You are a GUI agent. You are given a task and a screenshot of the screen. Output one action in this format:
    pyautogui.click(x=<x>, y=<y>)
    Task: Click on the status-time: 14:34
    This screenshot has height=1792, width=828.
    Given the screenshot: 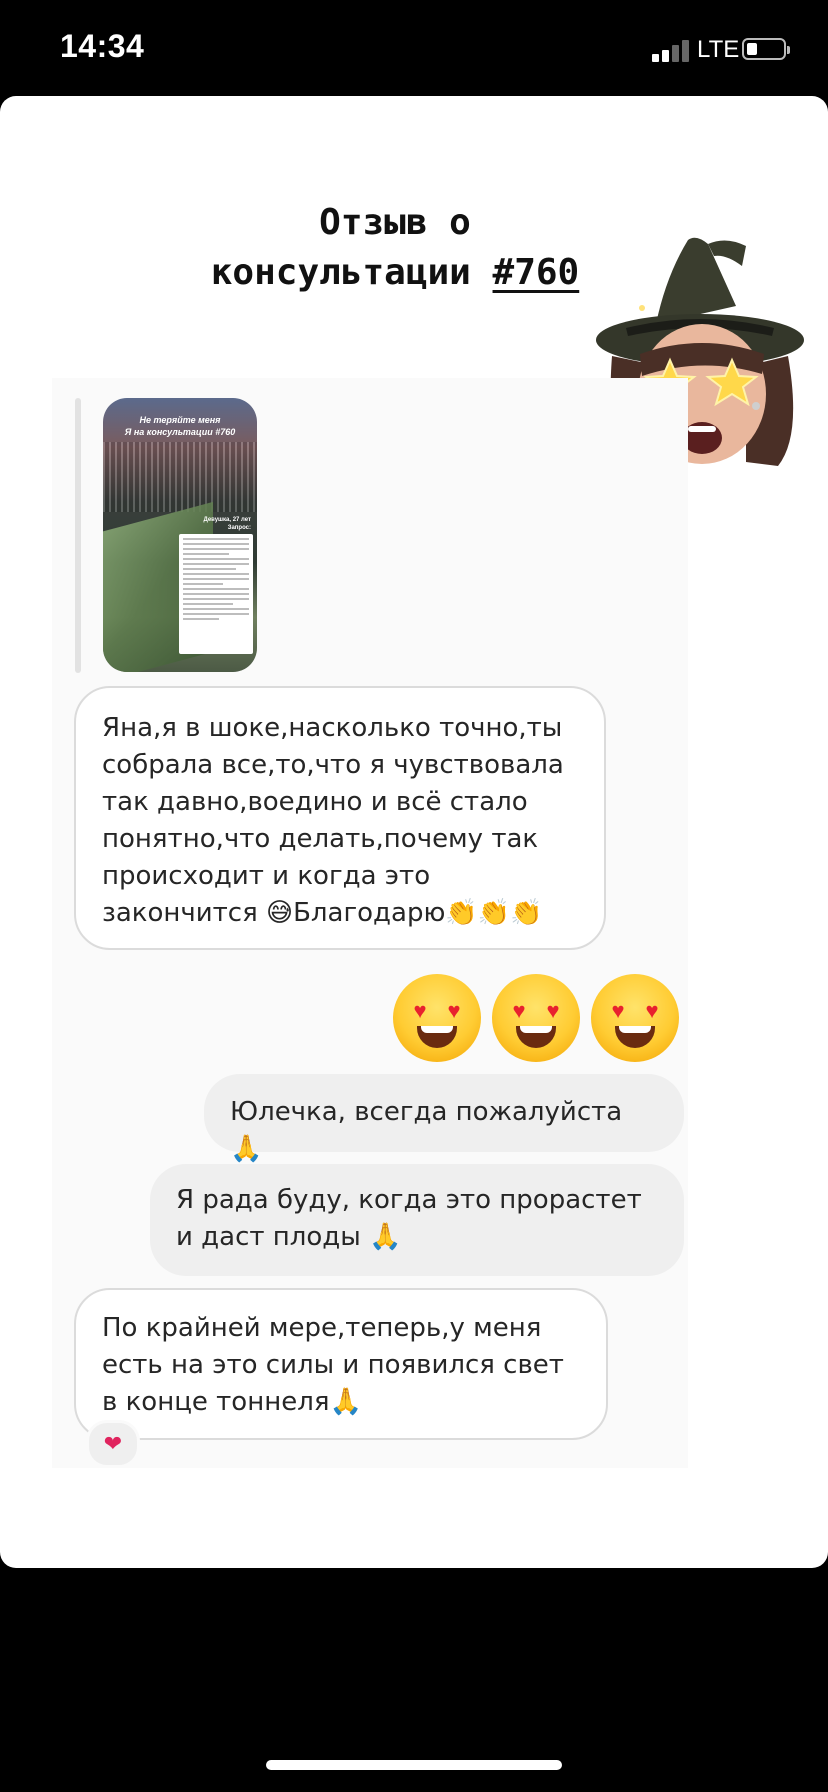 What is the action you would take?
    pyautogui.click(x=102, y=46)
    